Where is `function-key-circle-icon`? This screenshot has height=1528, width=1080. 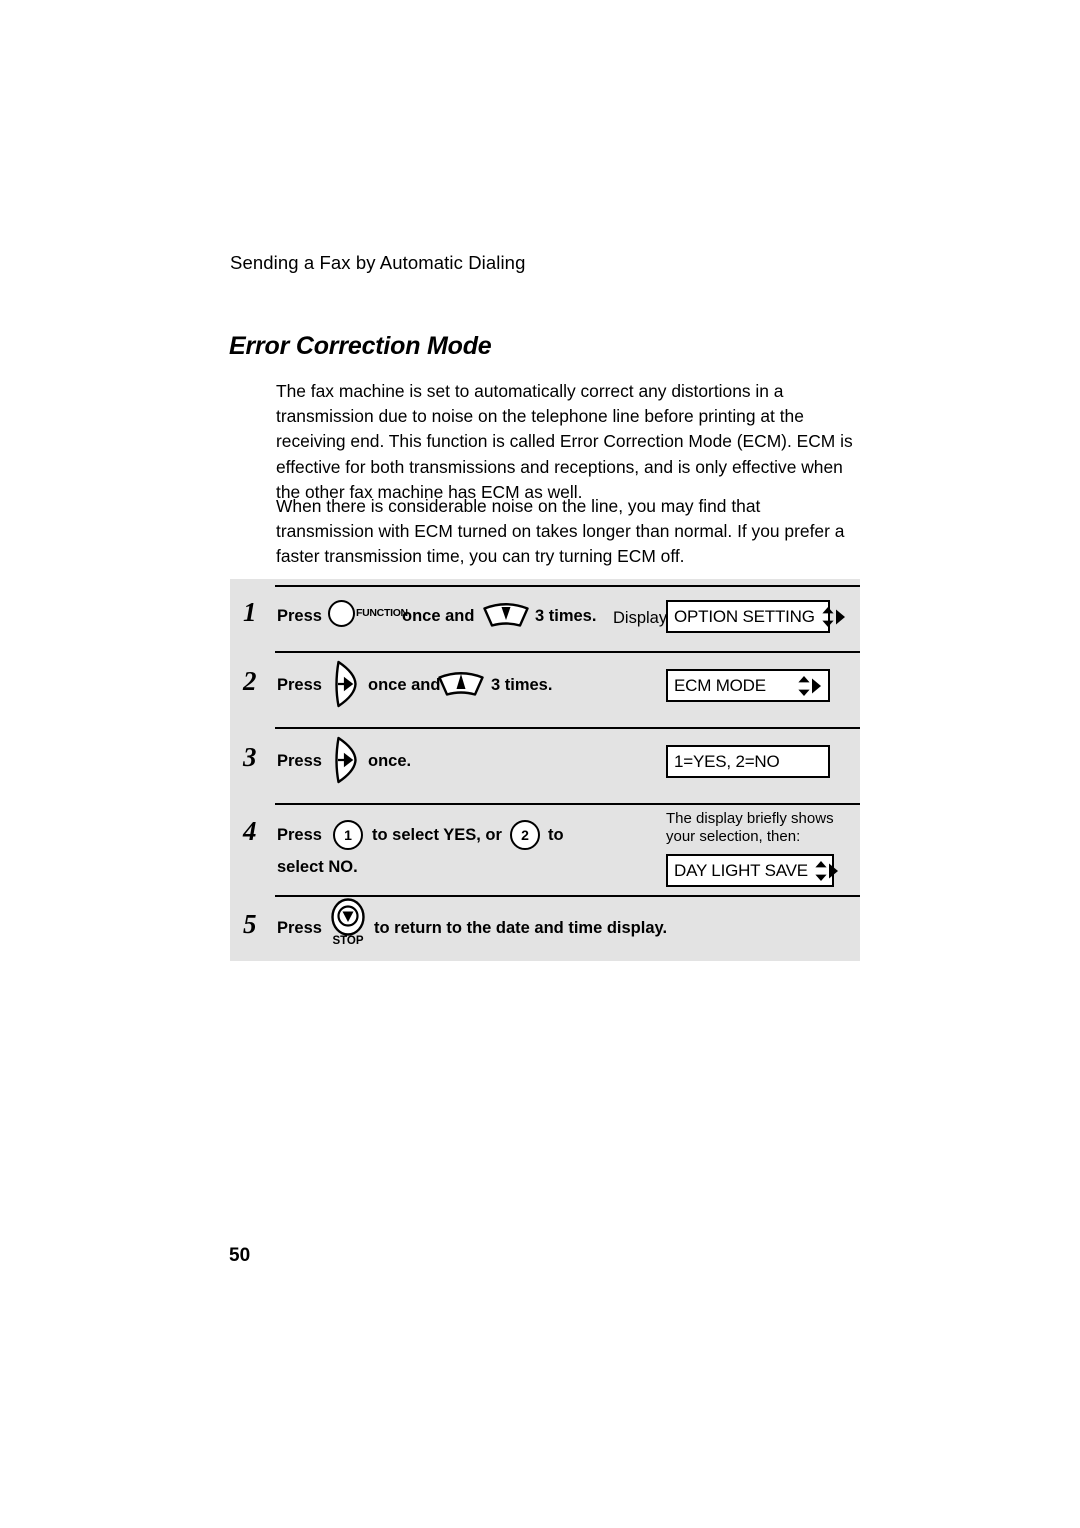 function-key-circle-icon is located at coordinates (341, 613).